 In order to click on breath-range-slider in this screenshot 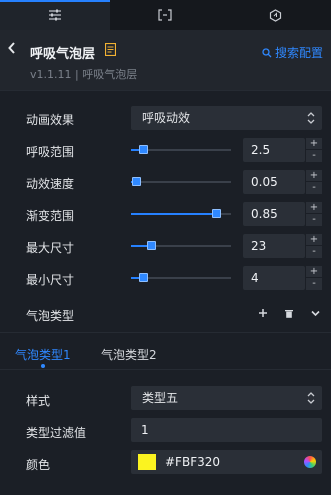, I will do `click(181, 150)`.